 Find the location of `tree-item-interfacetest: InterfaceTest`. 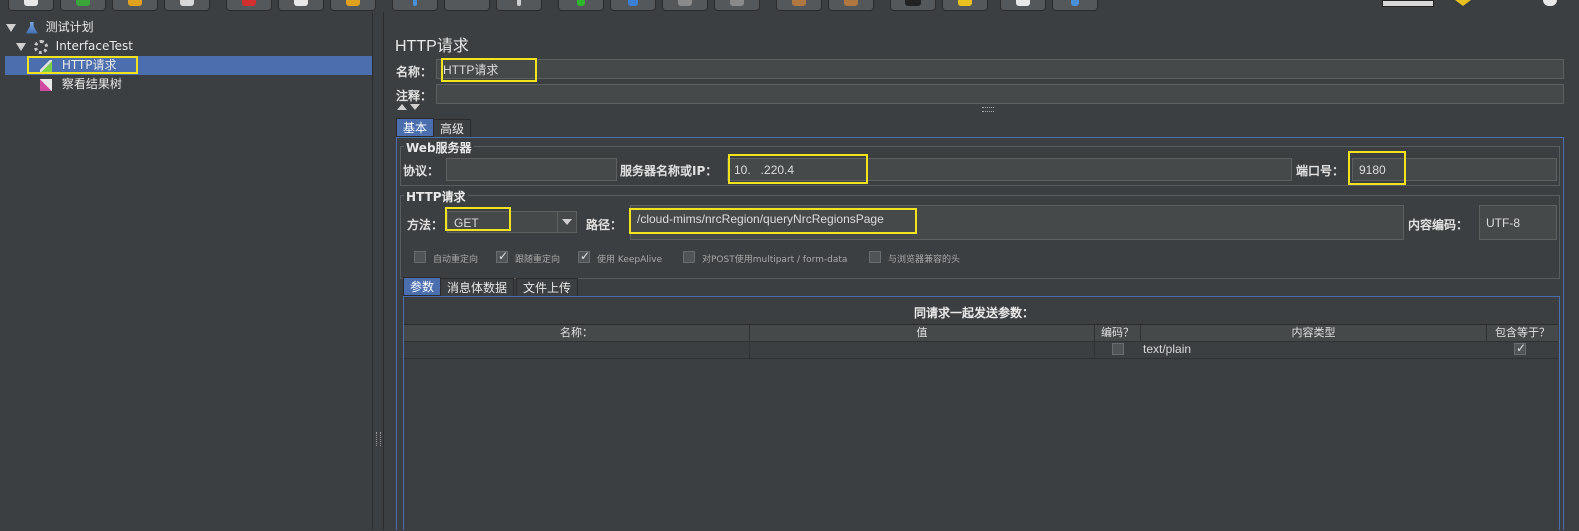

tree-item-interfacetest: InterfaceTest is located at coordinates (74, 46).